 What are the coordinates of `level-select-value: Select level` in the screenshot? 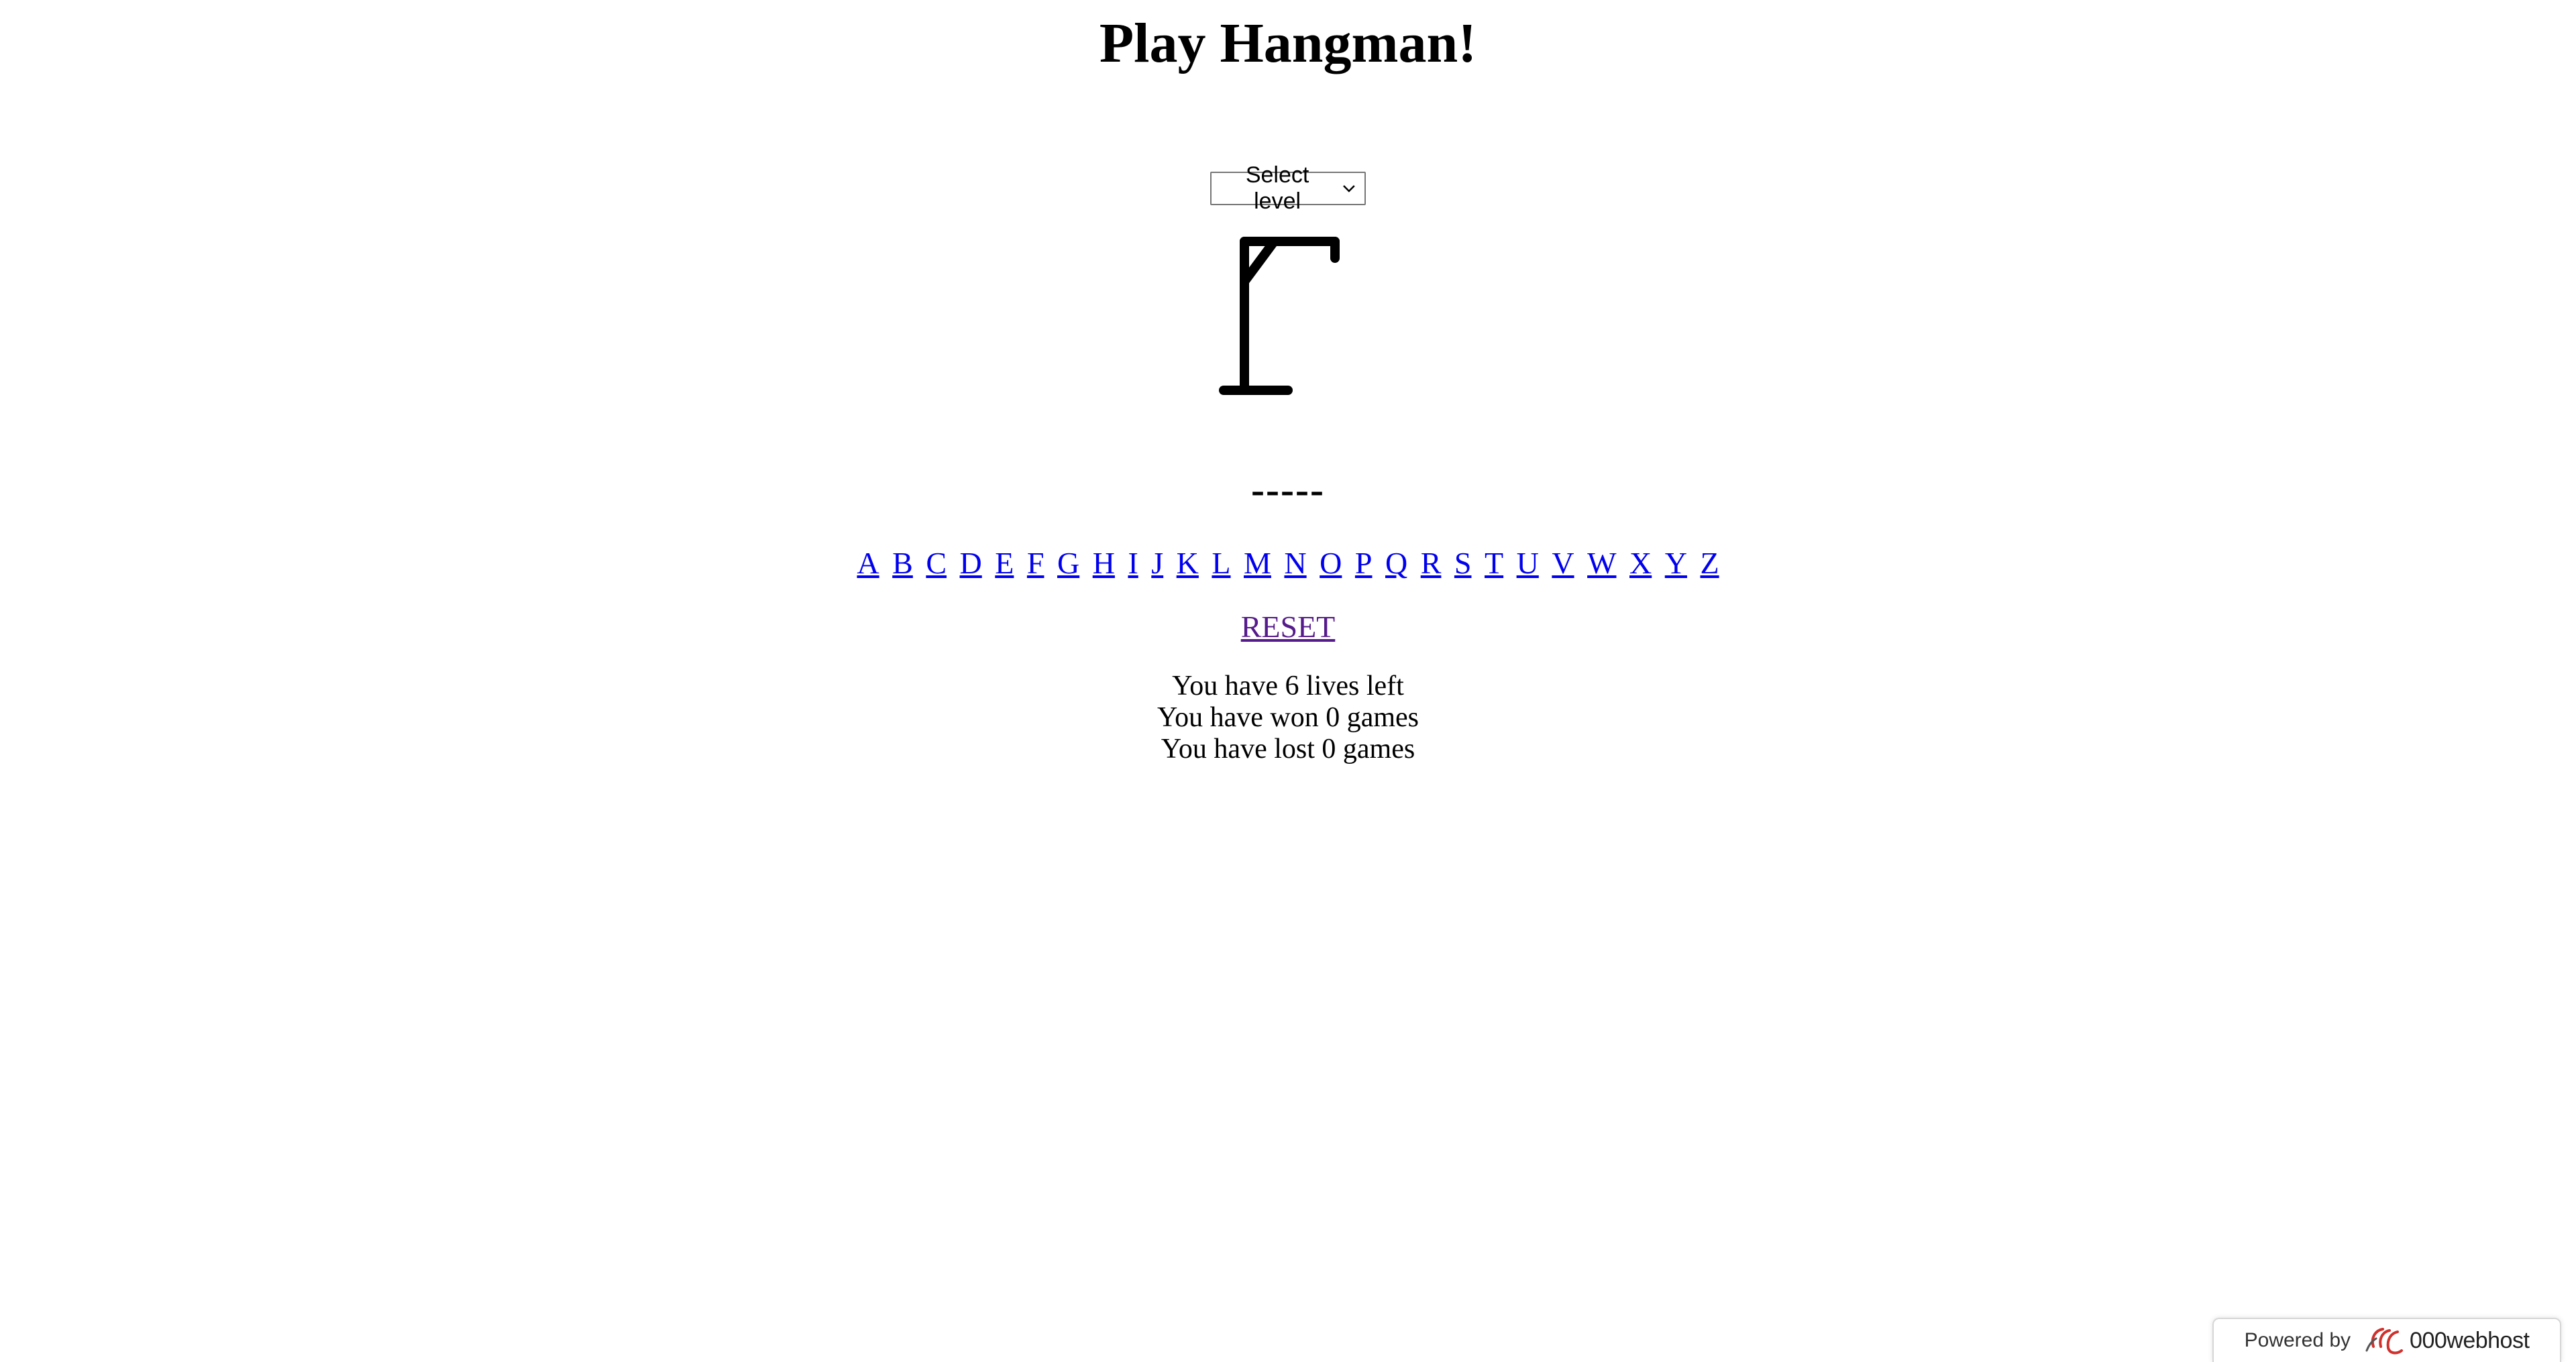 It's located at (1277, 188).